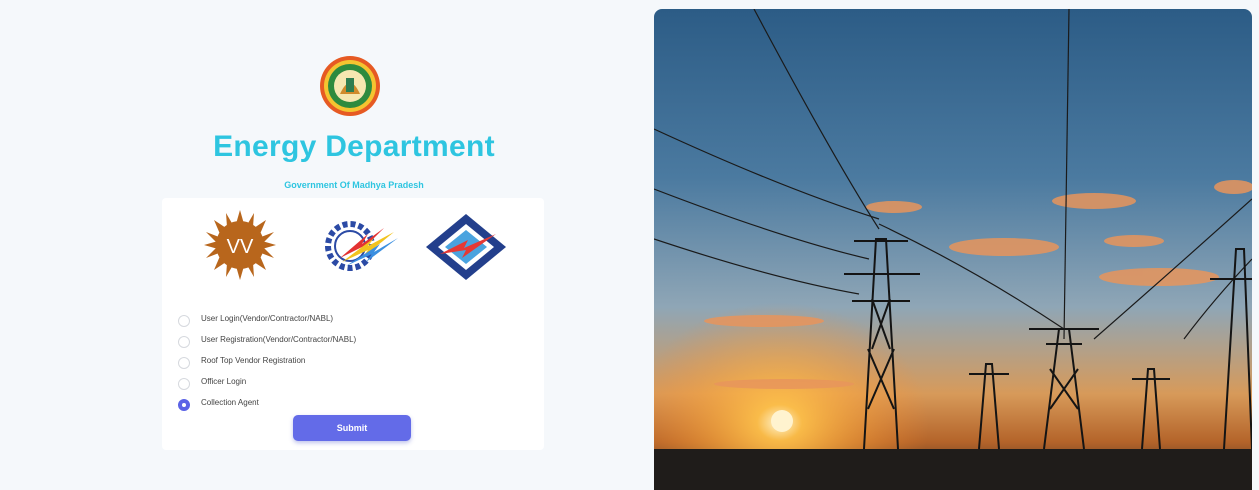 The height and width of the screenshot is (490, 1259). I want to click on option-roof-top-vendor-registration: Roof Top Vendor Registration, so click(267, 360).